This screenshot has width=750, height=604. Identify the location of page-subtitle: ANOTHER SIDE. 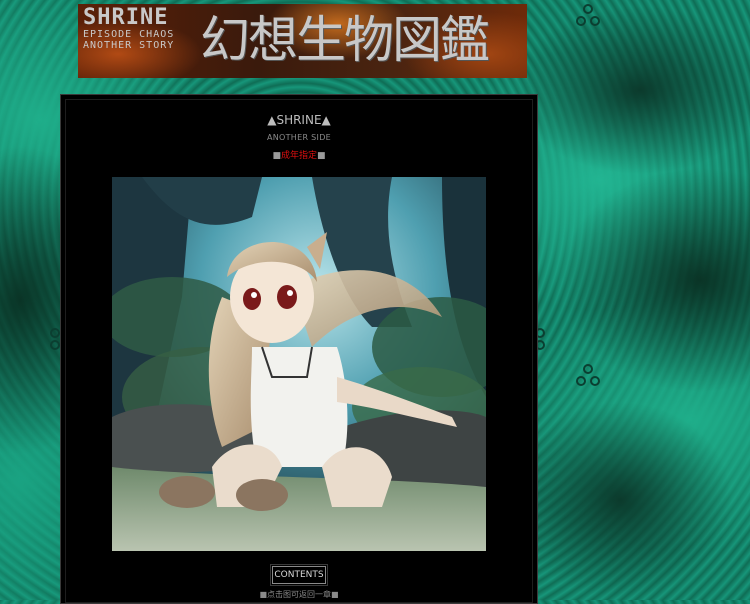
(299, 137).